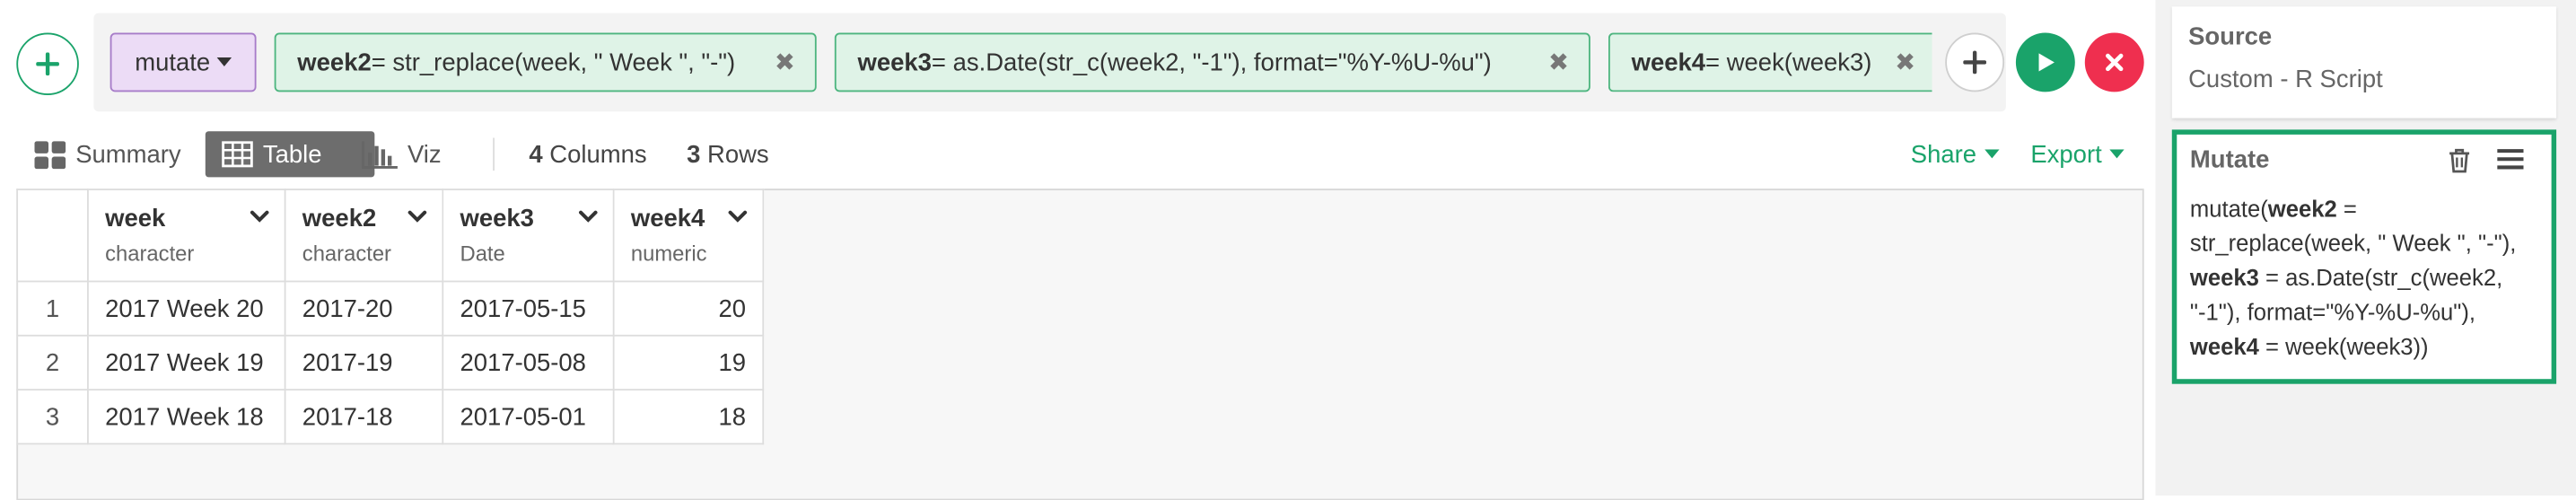  Describe the element at coordinates (528, 417) in the screenshot. I see `table-cell: 2017-05-01` at that location.